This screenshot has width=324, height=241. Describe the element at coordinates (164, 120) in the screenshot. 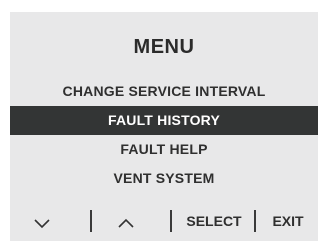

I see `menu-item-fault-history: FAULT HISTORY` at that location.